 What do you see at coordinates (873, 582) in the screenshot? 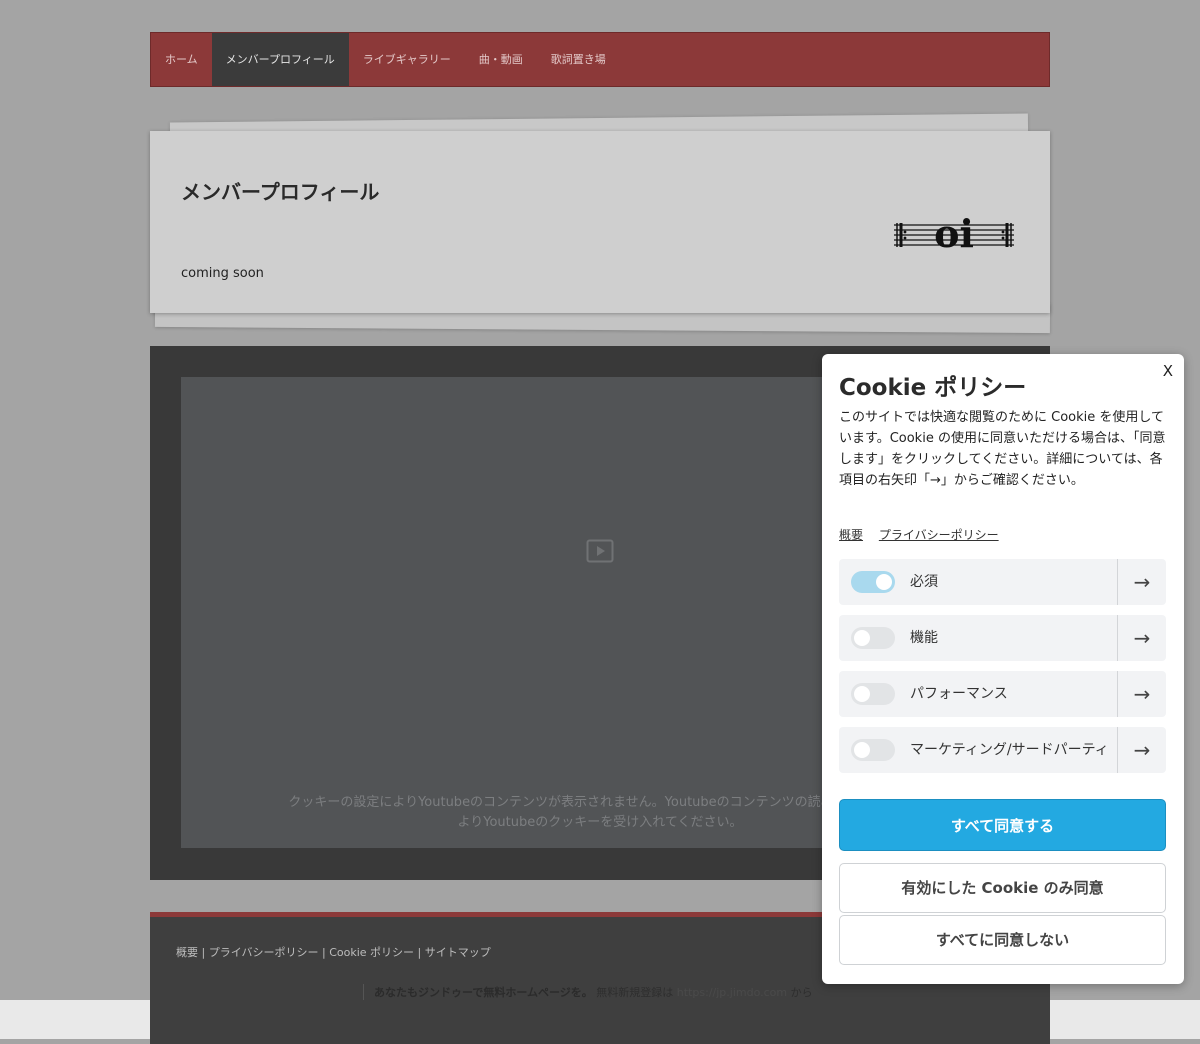
I see `required-toggle` at bounding box center [873, 582].